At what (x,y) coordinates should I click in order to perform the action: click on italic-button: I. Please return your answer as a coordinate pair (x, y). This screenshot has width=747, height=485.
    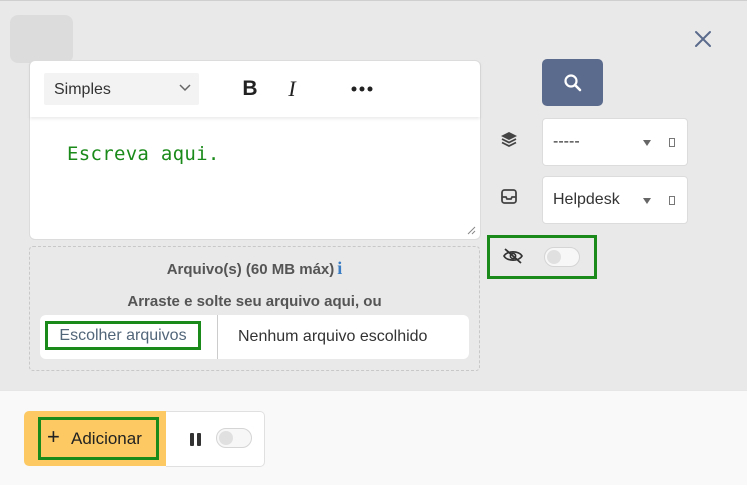
    Looking at the image, I should click on (292, 89).